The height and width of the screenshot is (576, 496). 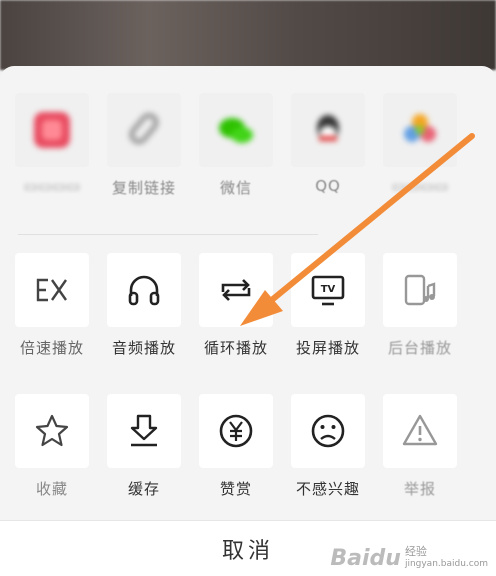 I want to click on sad-face-icon, so click(x=328, y=431).